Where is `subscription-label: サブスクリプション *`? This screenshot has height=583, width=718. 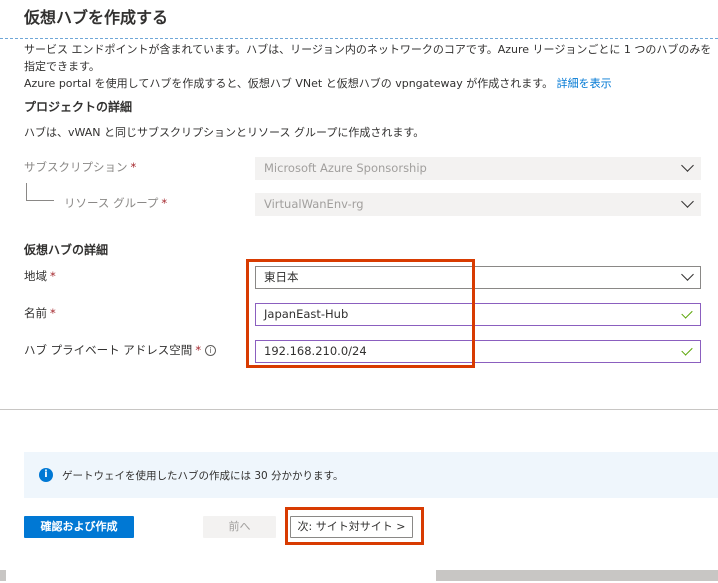
subscription-label: サブスクリプション * is located at coordinates (80, 167).